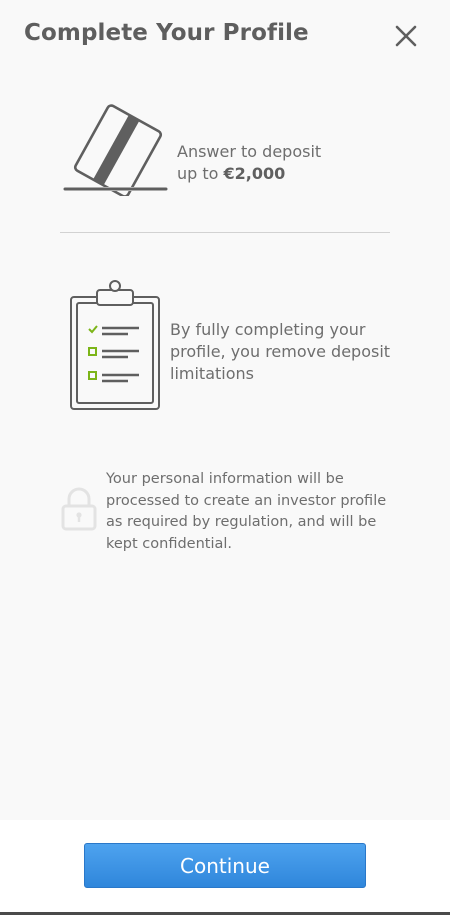 The width and height of the screenshot is (450, 915). I want to click on credit-card-icon, so click(115, 150).